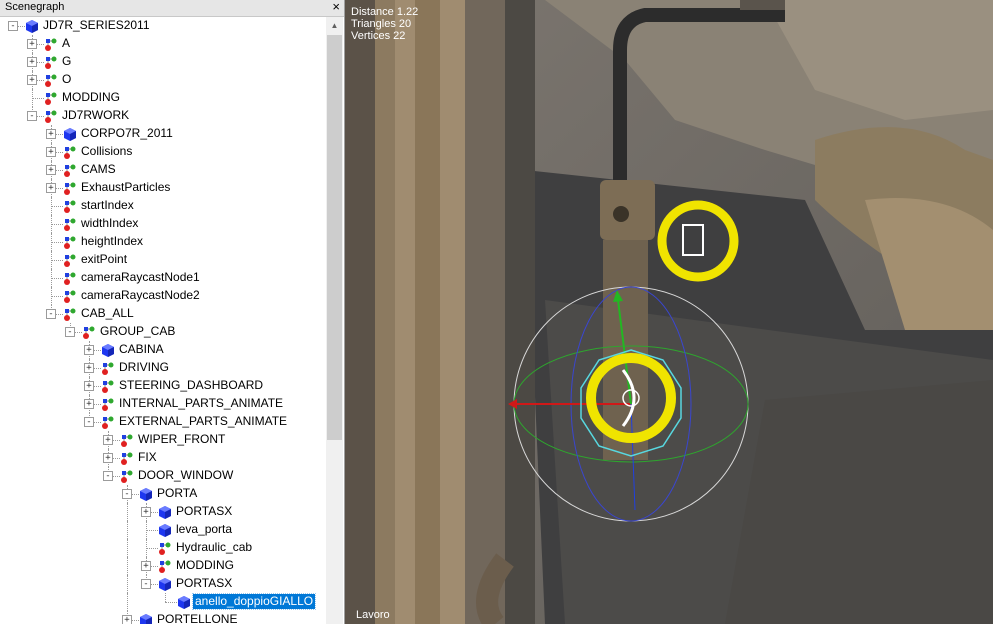  Describe the element at coordinates (254, 601) in the screenshot. I see `tree-node-label: anello_doppioGIALLO` at that location.